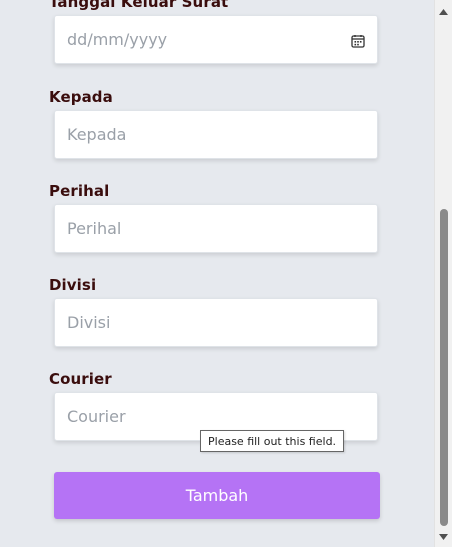 Image resolution: width=452 pixels, height=547 pixels. I want to click on courier-label: Courier, so click(80, 379).